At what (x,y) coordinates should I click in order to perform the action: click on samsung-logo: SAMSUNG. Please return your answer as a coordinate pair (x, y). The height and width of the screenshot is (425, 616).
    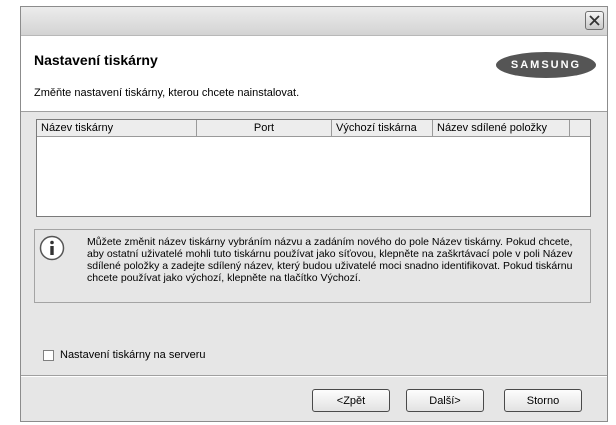
    Looking at the image, I should click on (546, 65).